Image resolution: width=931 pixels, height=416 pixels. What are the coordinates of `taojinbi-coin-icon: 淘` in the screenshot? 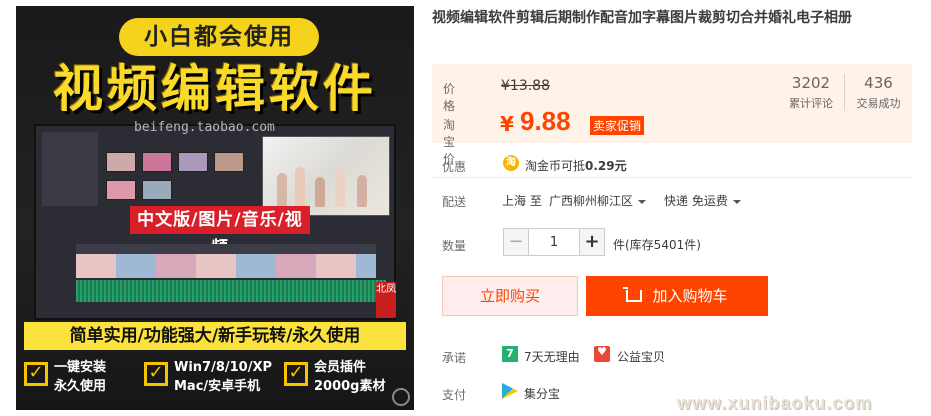 It's located at (511, 163).